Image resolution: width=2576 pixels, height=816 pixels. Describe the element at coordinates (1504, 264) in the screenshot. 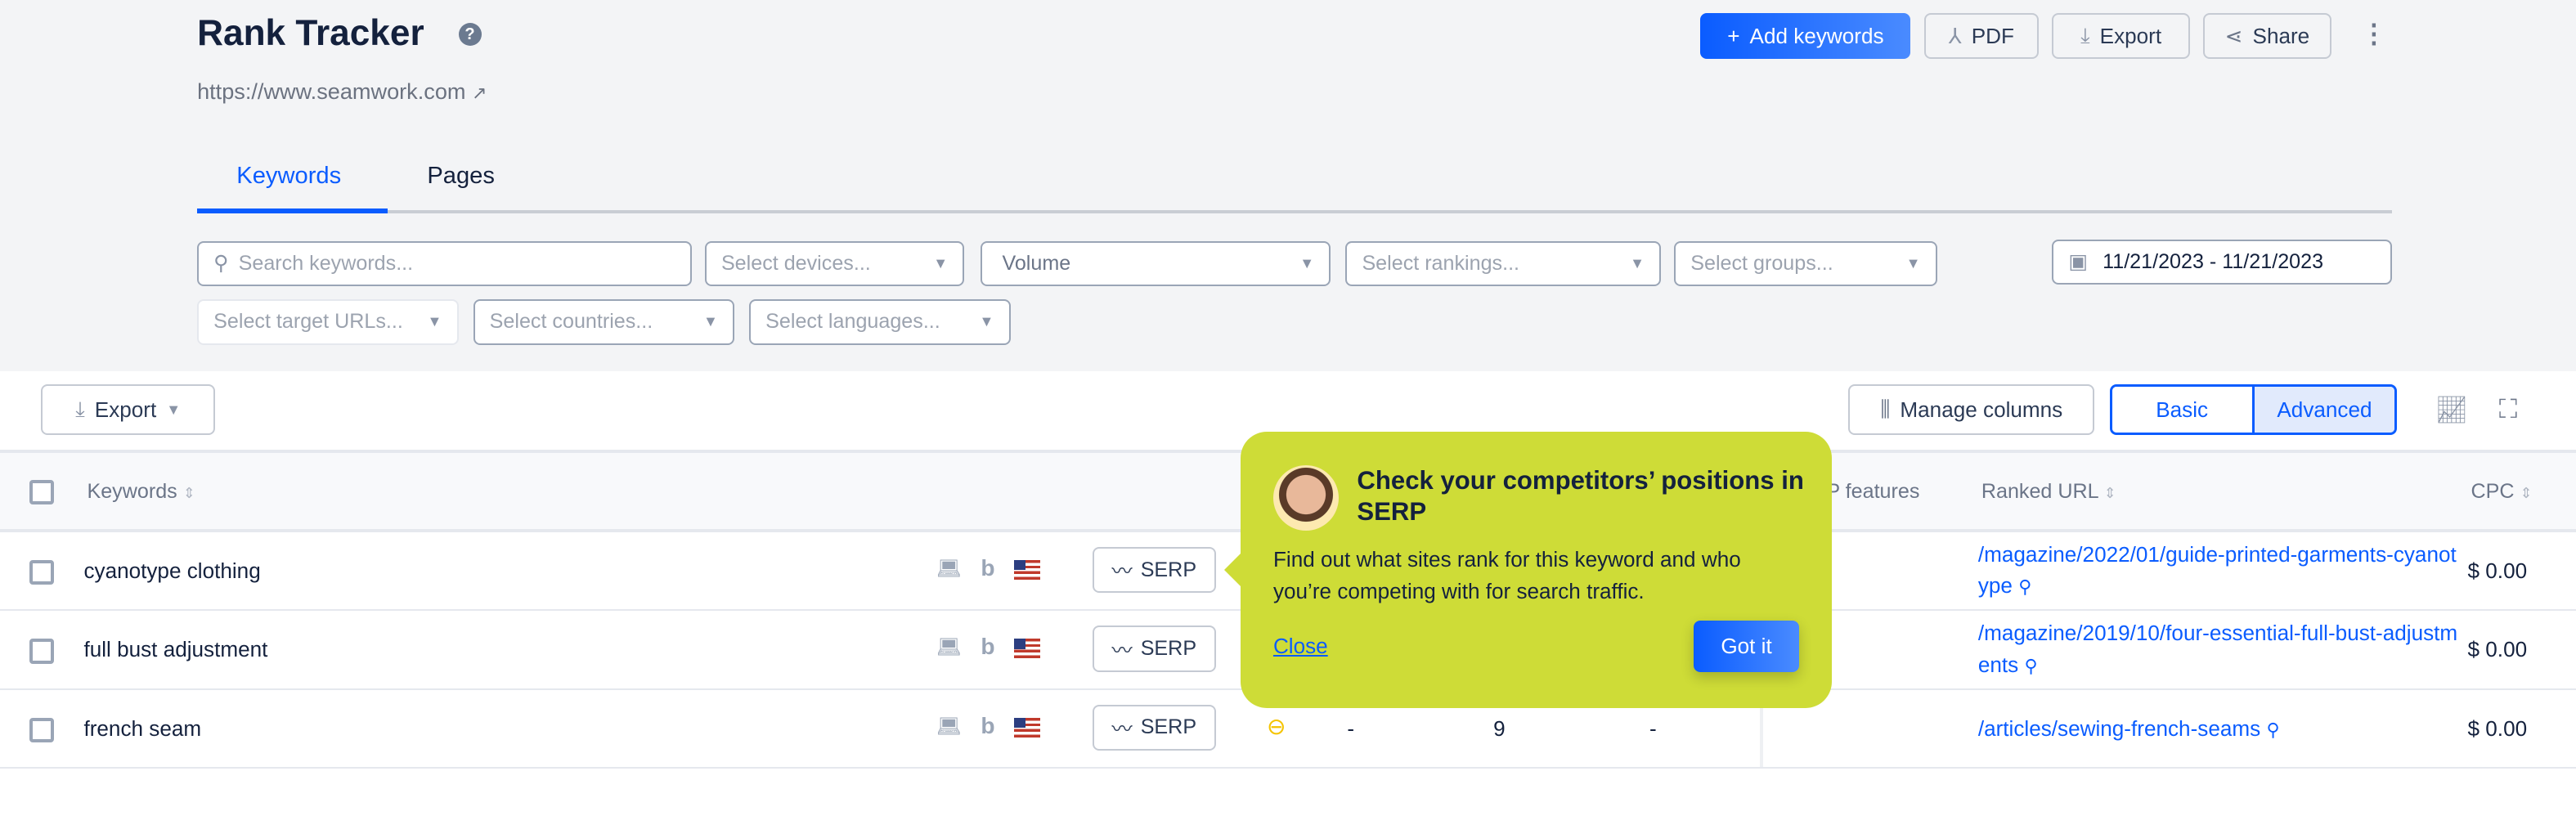

I see `rankings-select: Select rankings... ▼` at that location.